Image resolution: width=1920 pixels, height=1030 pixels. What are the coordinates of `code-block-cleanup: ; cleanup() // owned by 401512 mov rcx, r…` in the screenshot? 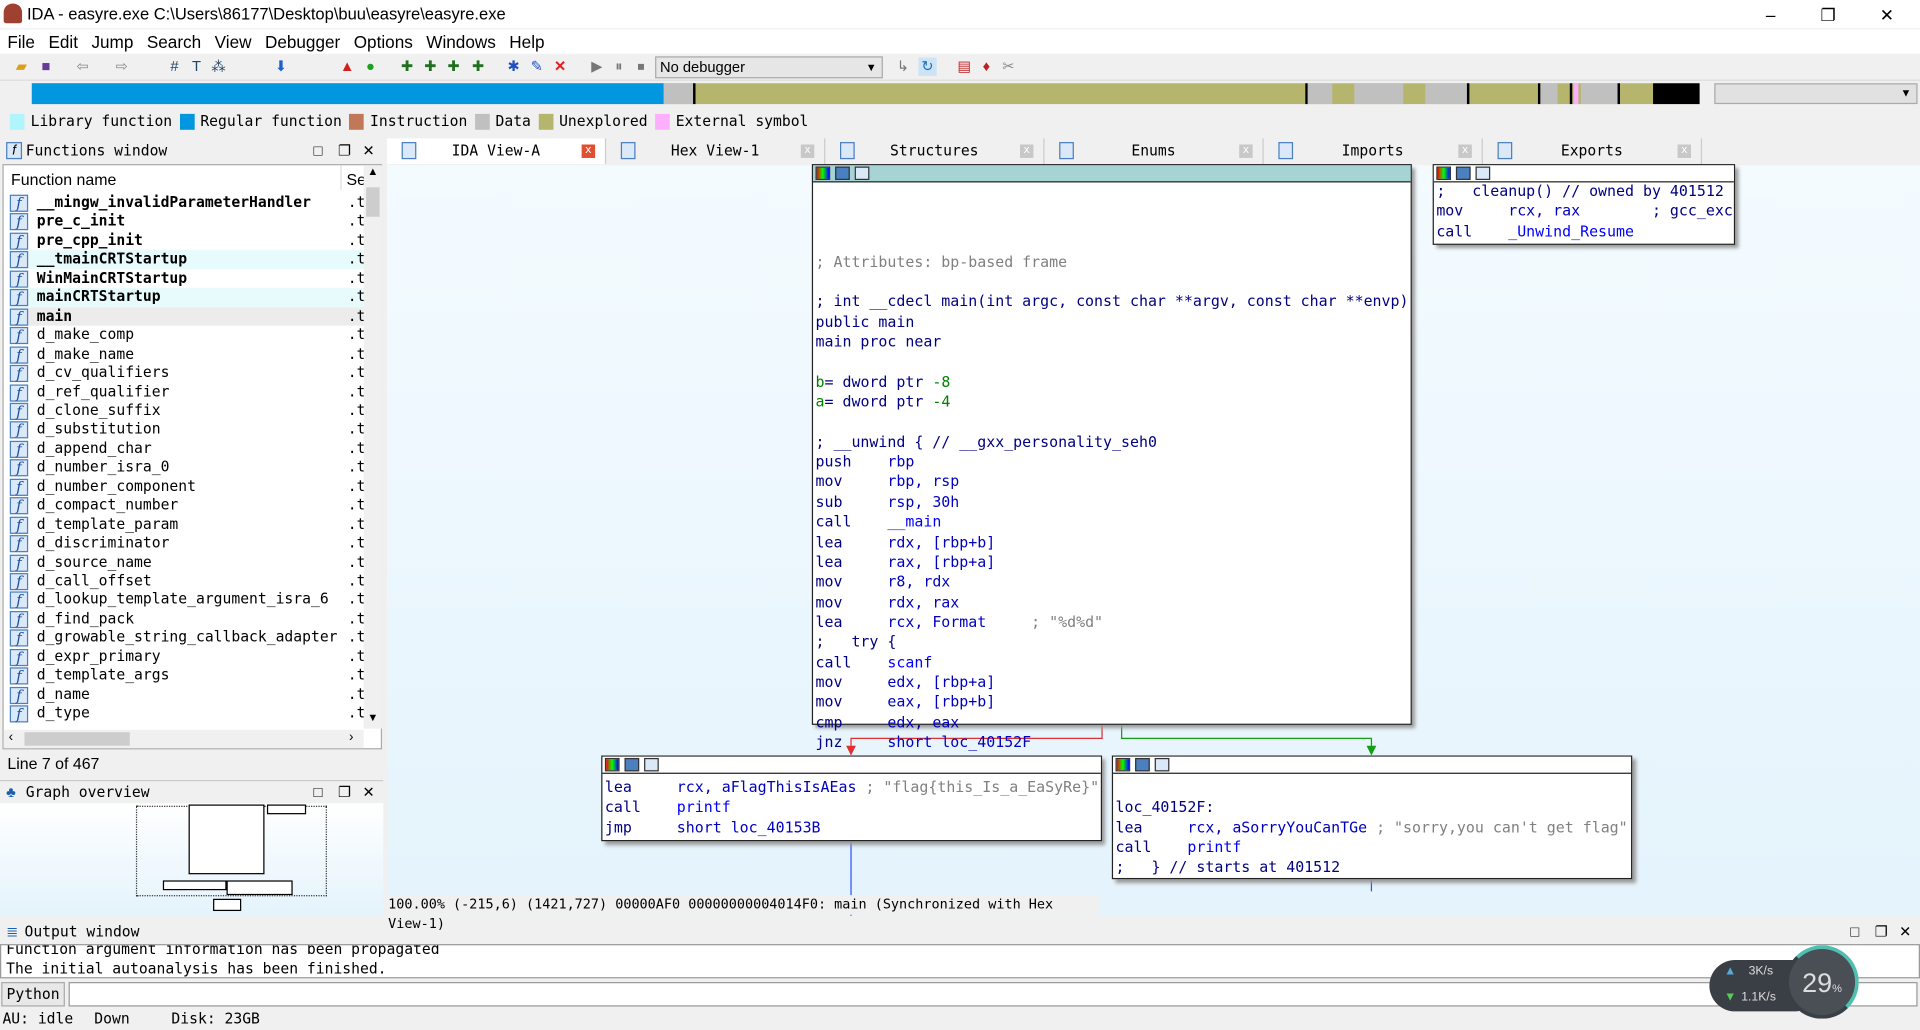 It's located at (1584, 204).